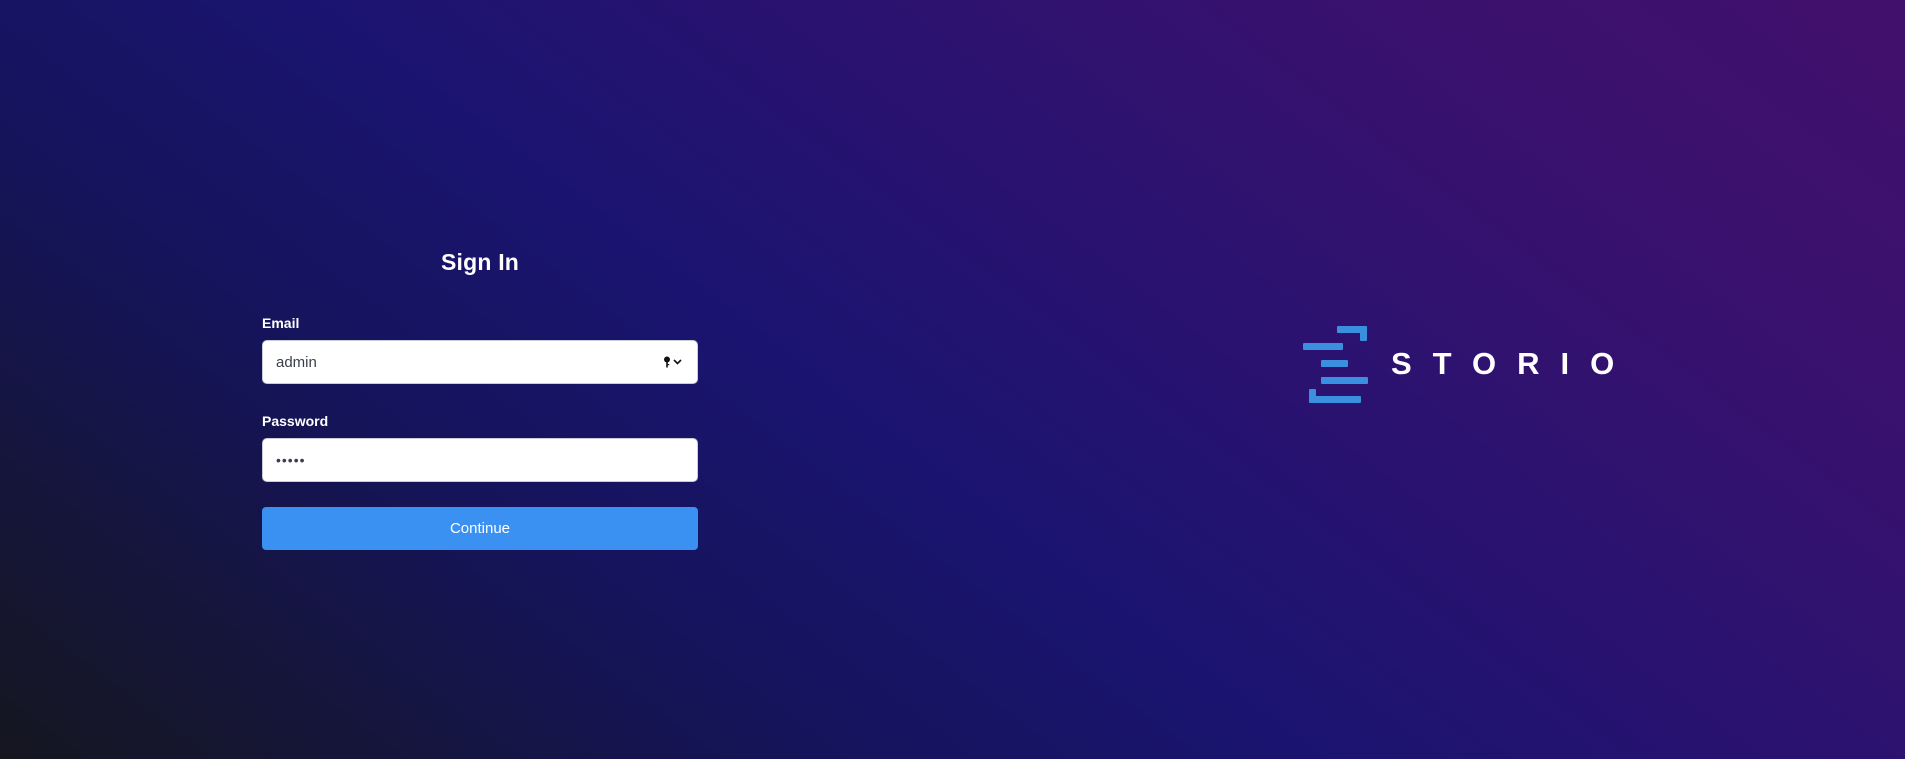  Describe the element at coordinates (281, 323) in the screenshot. I see `email-label: Email` at that location.